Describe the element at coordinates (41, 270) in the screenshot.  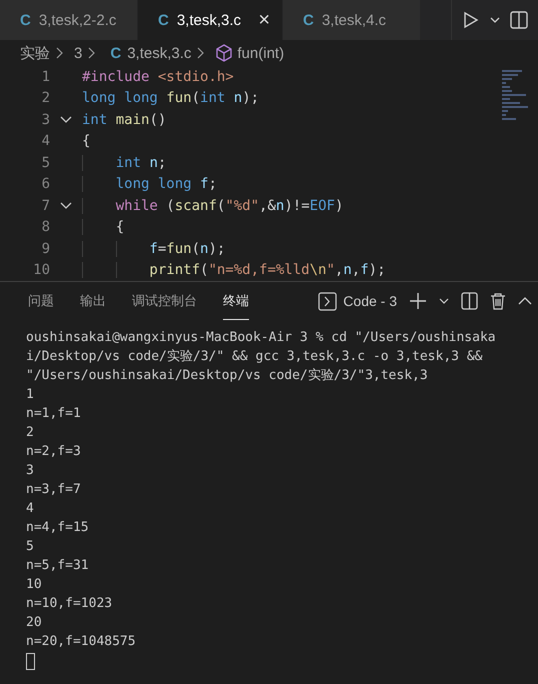
I see `line-number: 10` at that location.